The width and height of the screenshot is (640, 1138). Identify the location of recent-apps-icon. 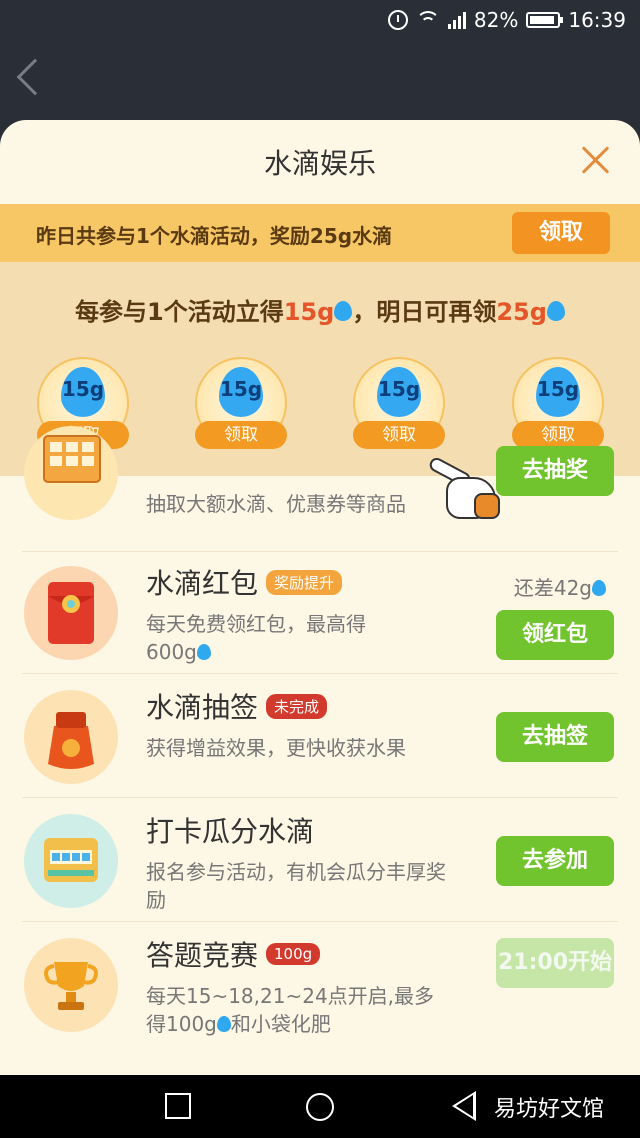
(178, 1106).